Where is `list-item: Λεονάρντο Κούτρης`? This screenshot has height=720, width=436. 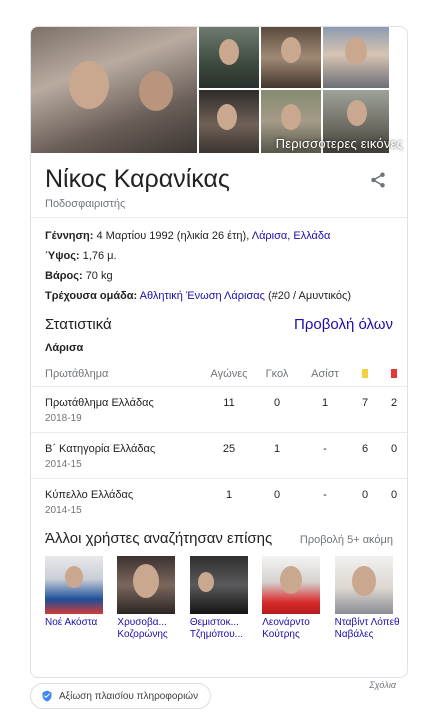
list-item: Λεονάρντο Κούτρης is located at coordinates (298, 598).